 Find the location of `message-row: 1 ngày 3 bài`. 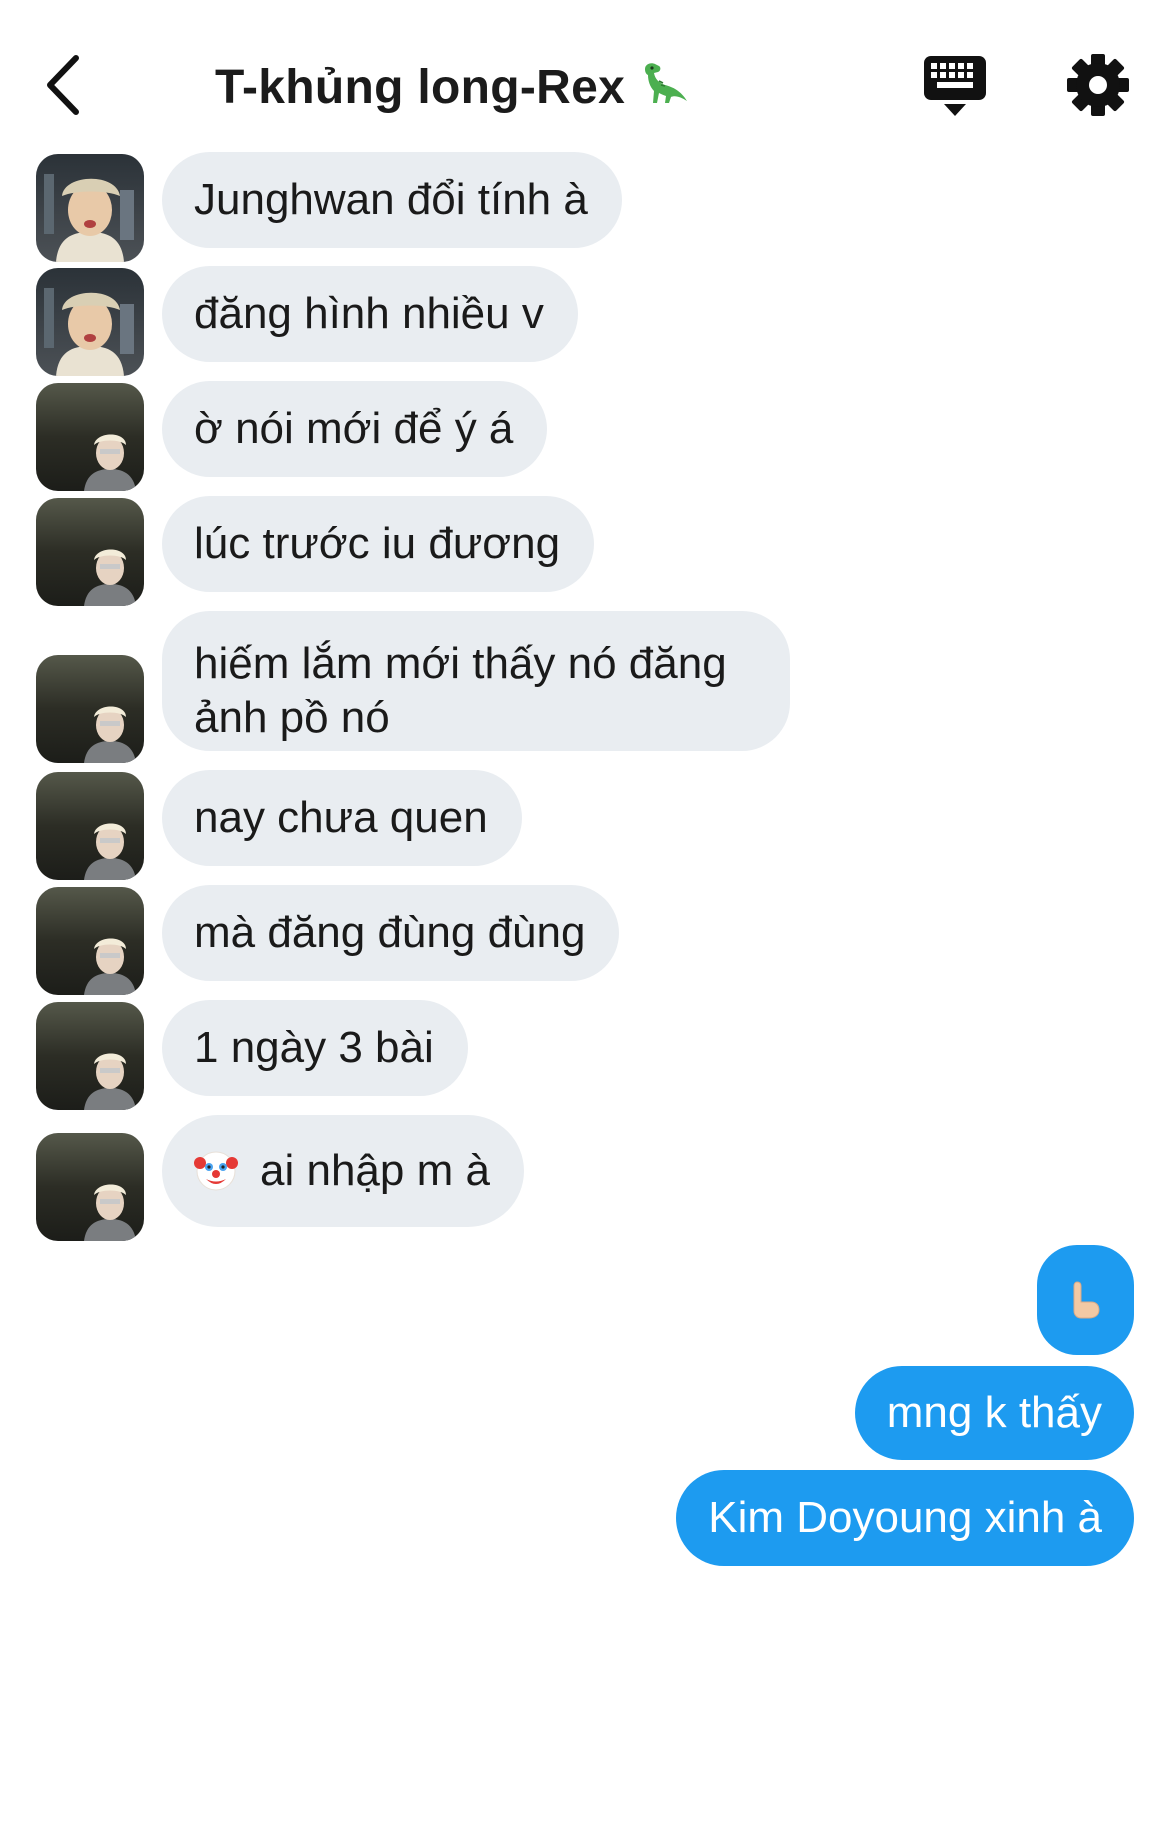

message-row: 1 ngày 3 bài is located at coordinates (585, 1055).